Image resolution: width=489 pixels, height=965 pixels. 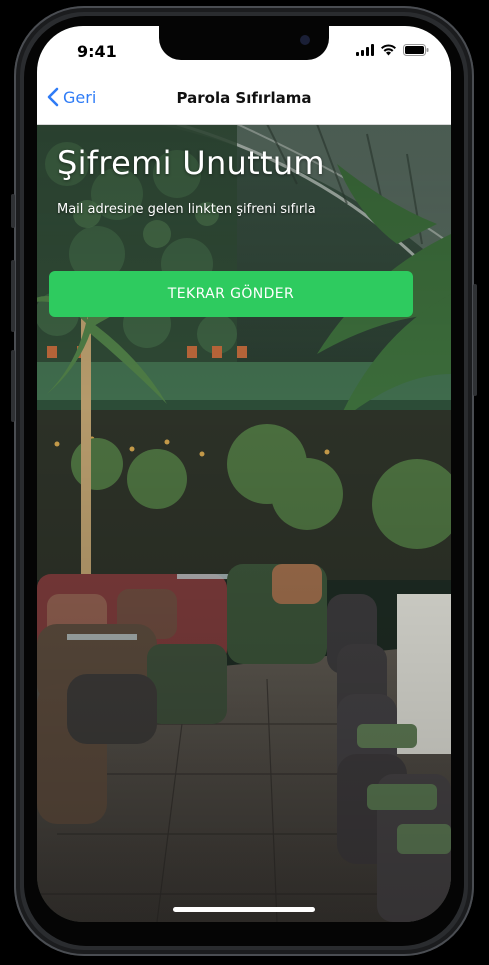 What do you see at coordinates (13, 211) in the screenshot?
I see `silent-switch` at bounding box center [13, 211].